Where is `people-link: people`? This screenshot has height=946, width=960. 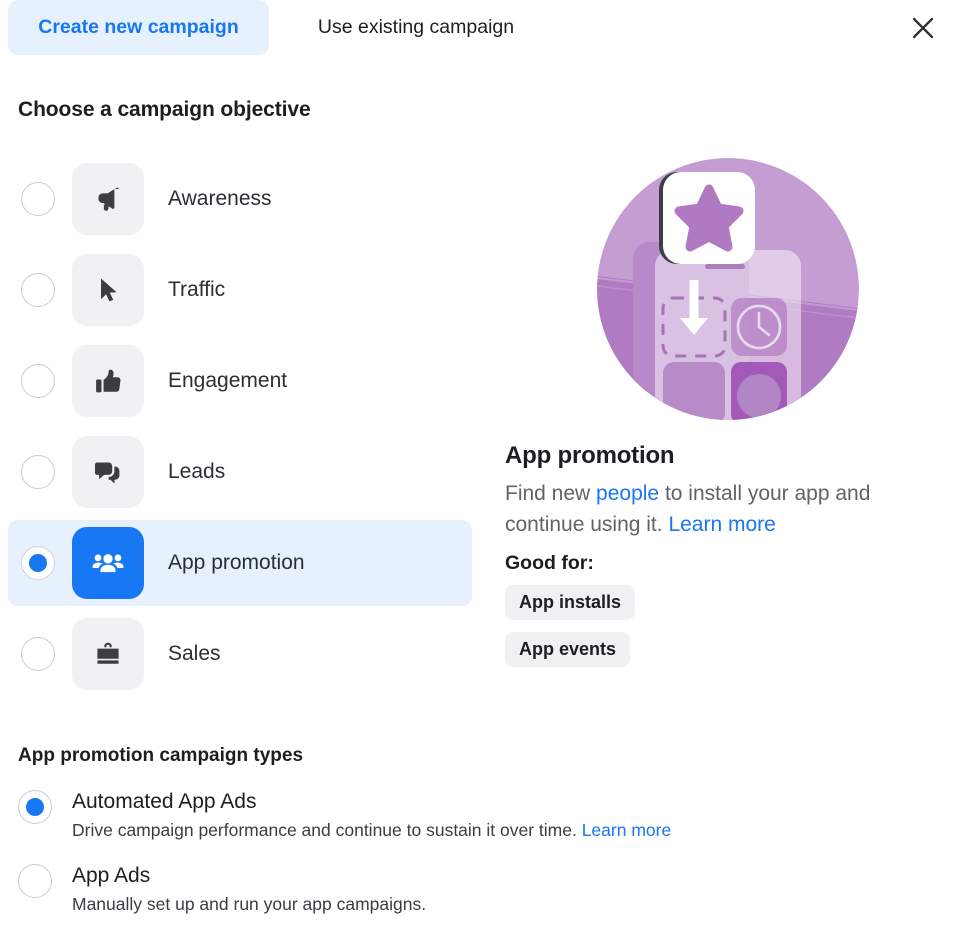 people-link: people is located at coordinates (627, 493).